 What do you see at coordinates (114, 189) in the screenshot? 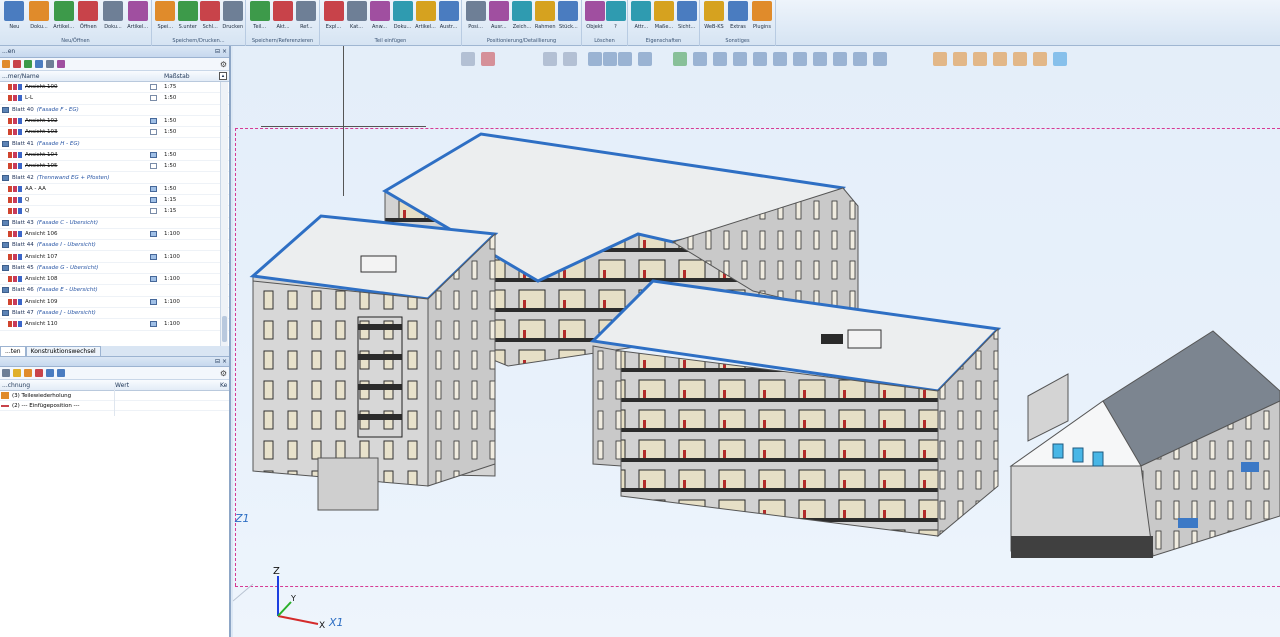
I see `tree-view-row: AA - AA 1:50` at bounding box center [114, 189].